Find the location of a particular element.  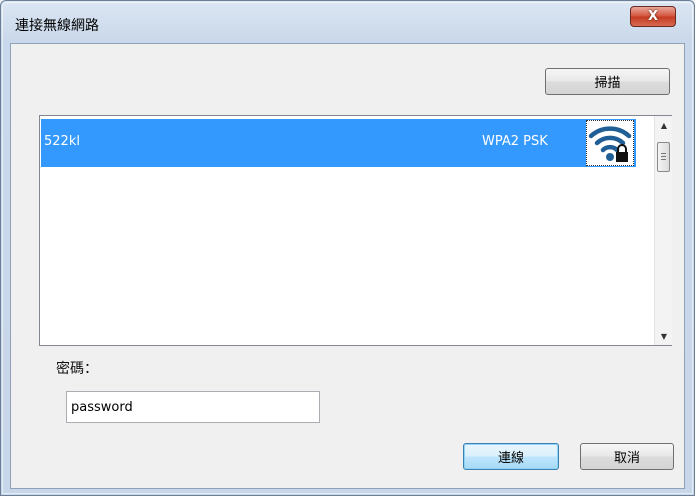

password-label: 密碼： is located at coordinates (77, 369).